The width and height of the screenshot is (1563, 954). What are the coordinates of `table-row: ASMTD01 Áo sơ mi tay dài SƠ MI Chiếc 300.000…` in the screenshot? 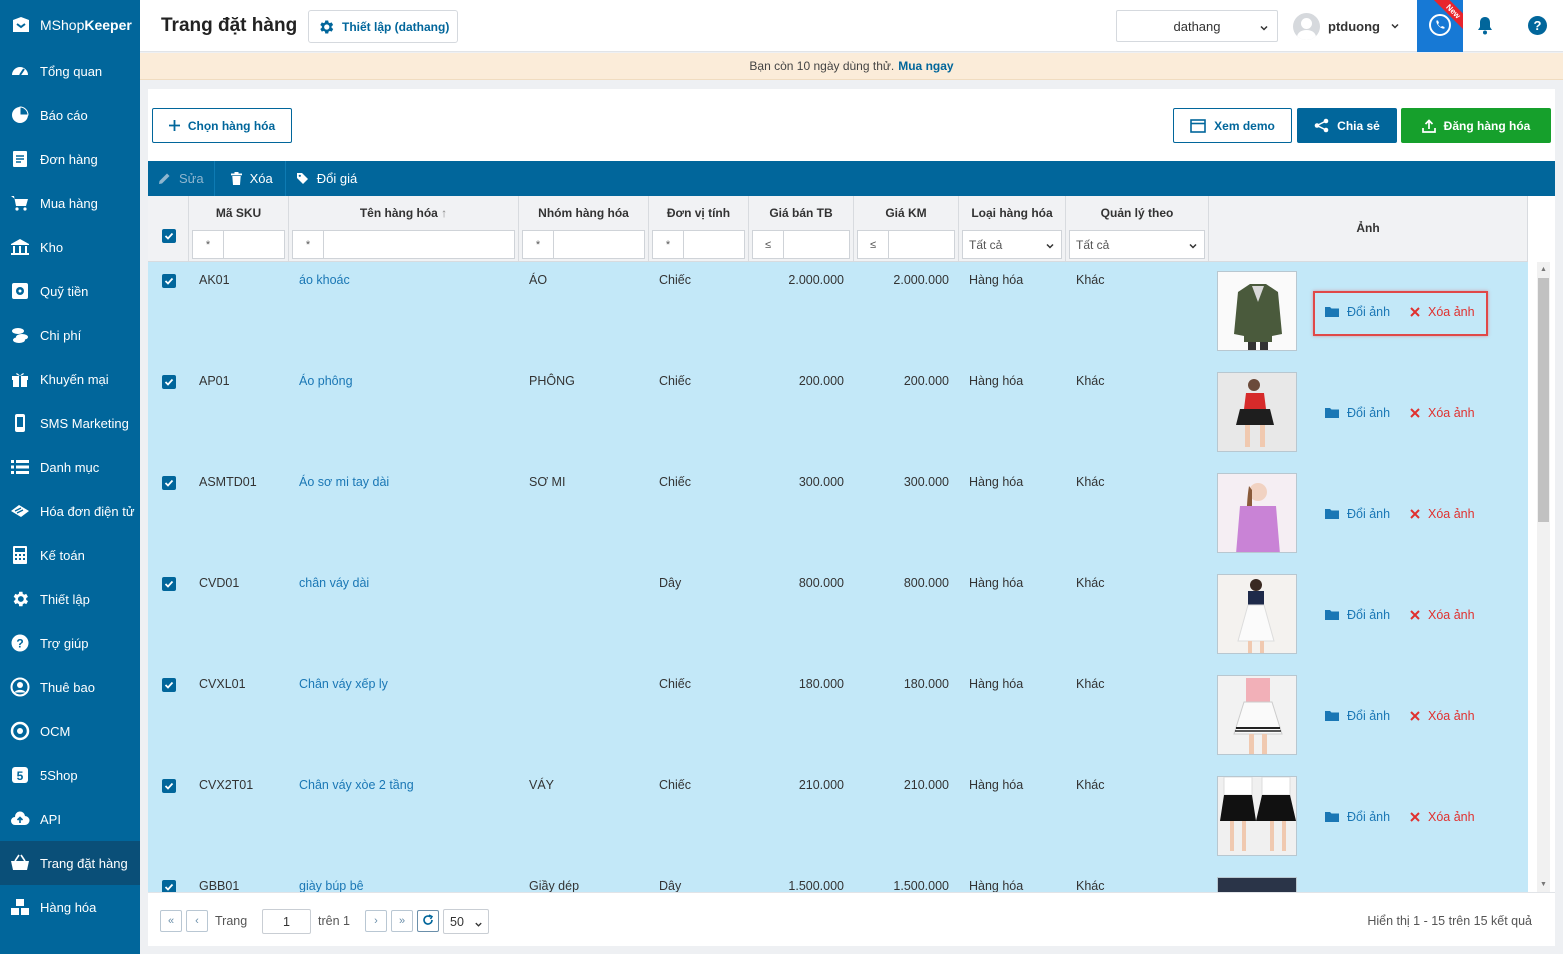 It's located at (838, 514).